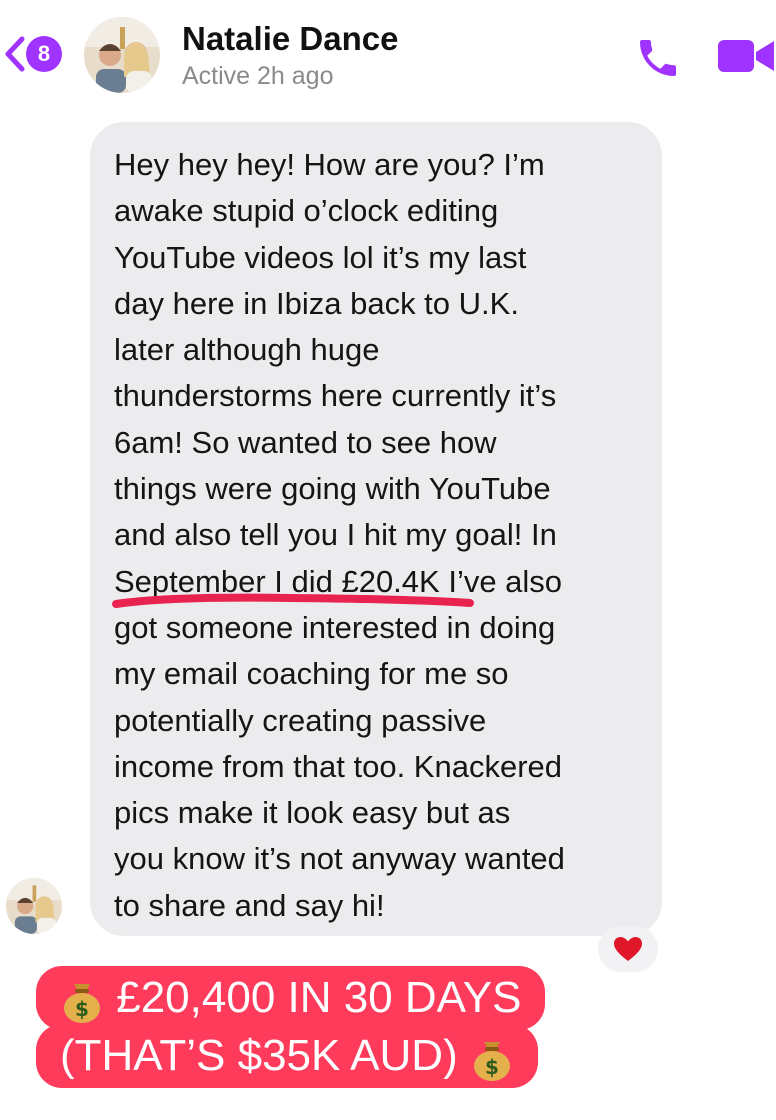  Describe the element at coordinates (339, 859) in the screenshot. I see `message-line: you know it’s not anyway wanted` at that location.